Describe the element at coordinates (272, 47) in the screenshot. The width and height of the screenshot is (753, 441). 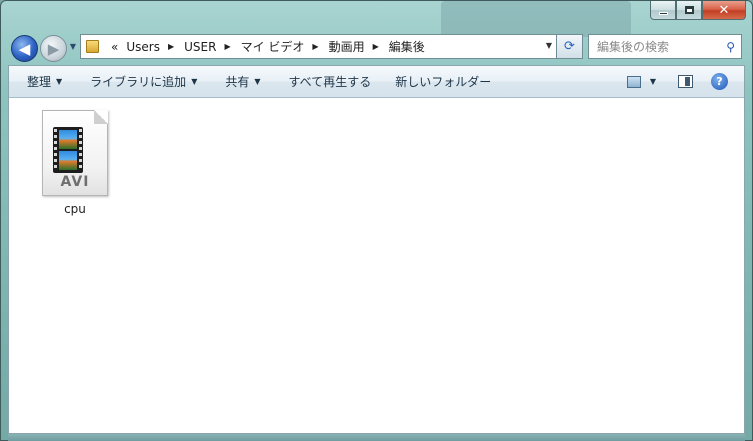
I see `breadcrumb-label: マイ ビデオ` at that location.